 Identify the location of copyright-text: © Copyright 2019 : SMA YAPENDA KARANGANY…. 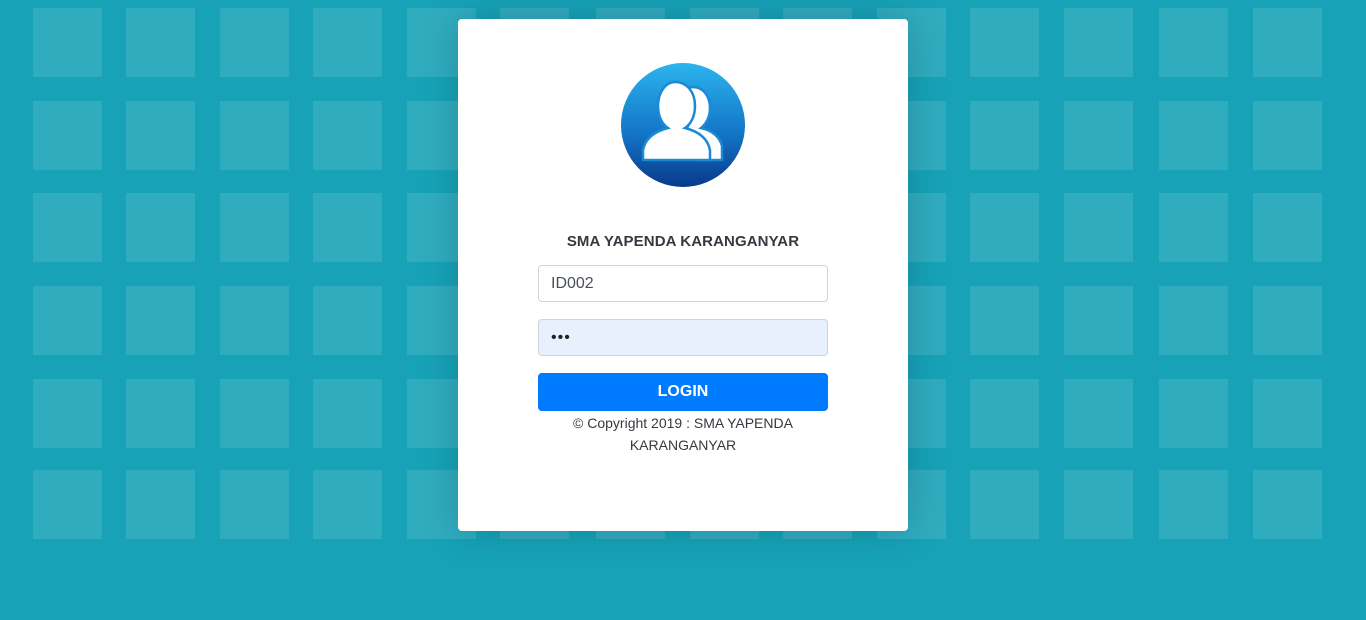
(683, 434).